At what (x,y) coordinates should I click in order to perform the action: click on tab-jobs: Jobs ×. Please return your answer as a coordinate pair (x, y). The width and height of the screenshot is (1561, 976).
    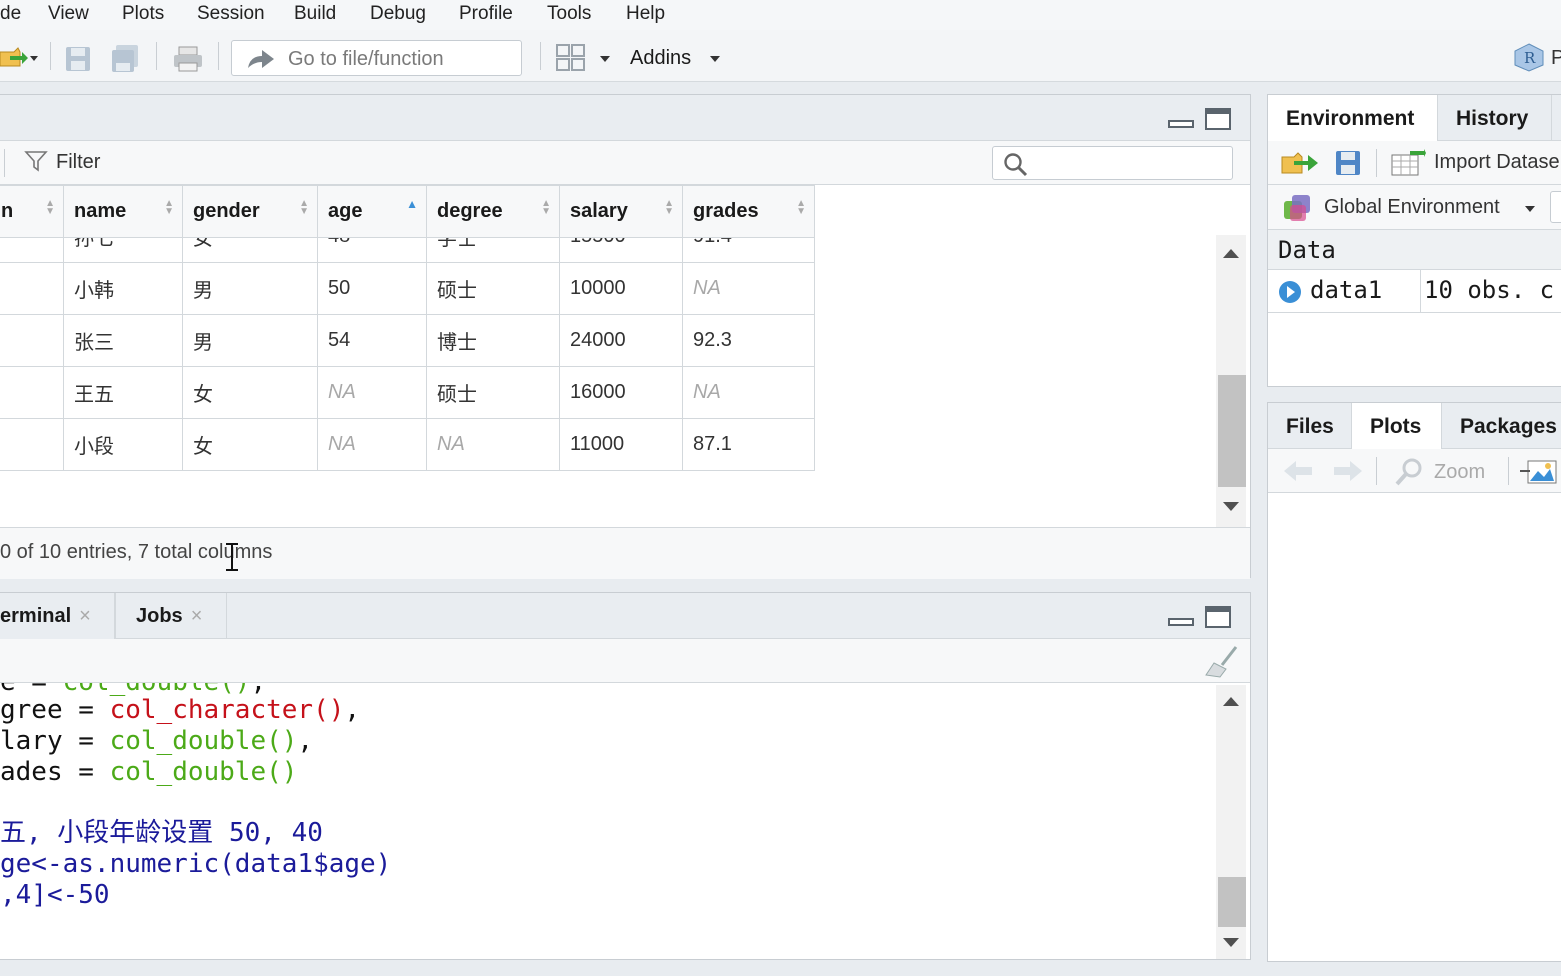
    Looking at the image, I should click on (171, 616).